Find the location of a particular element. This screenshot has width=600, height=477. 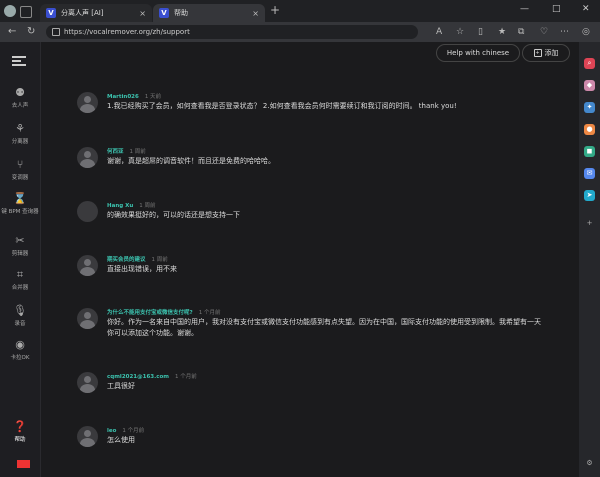

help-icon: ❓ is located at coordinates (20, 426).